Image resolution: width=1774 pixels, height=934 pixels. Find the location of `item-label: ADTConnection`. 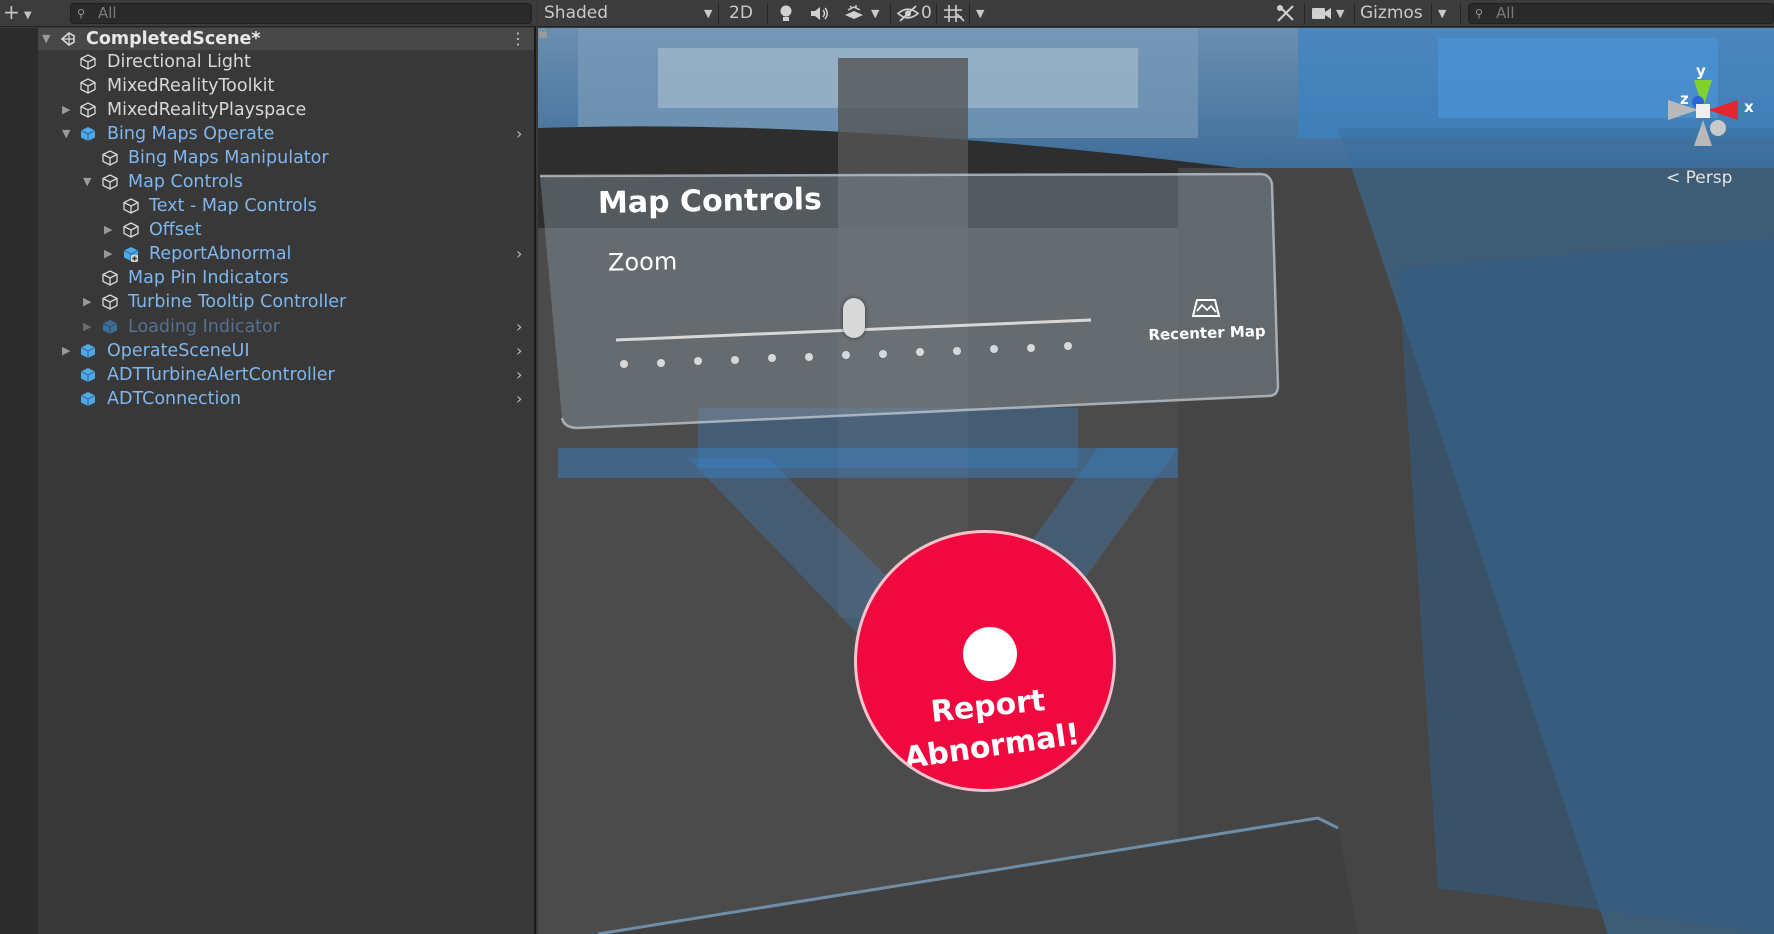

item-label: ADTConnection is located at coordinates (174, 399).